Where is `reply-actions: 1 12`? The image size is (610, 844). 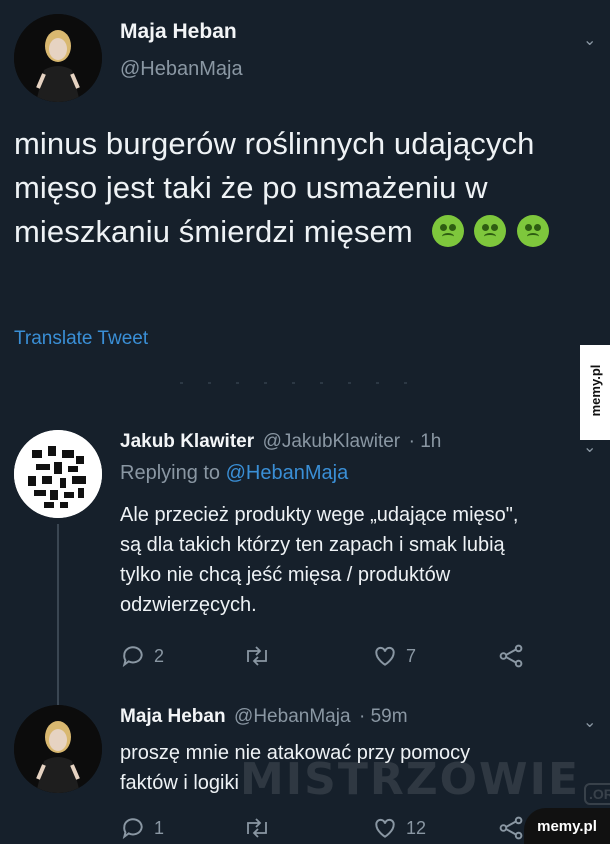 reply-actions: 1 12 is located at coordinates (330, 828).